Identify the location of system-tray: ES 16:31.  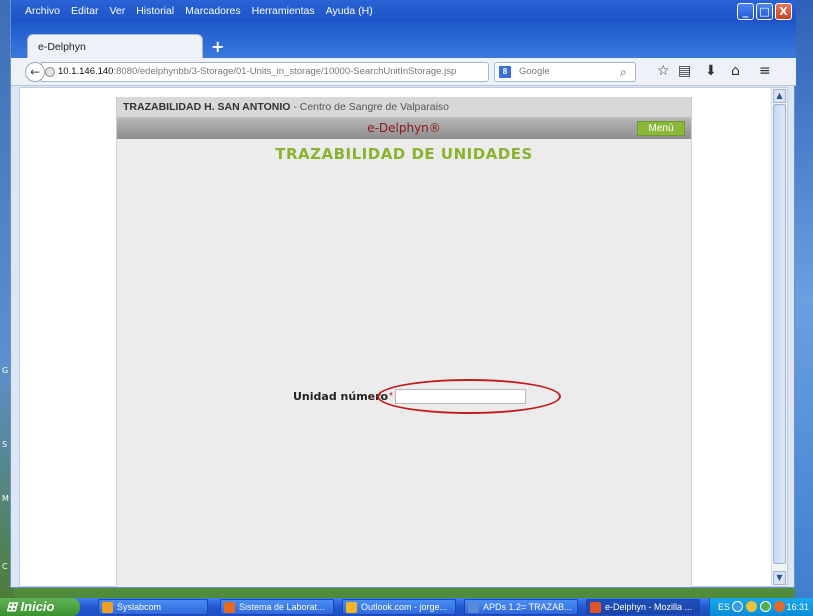
(761, 607).